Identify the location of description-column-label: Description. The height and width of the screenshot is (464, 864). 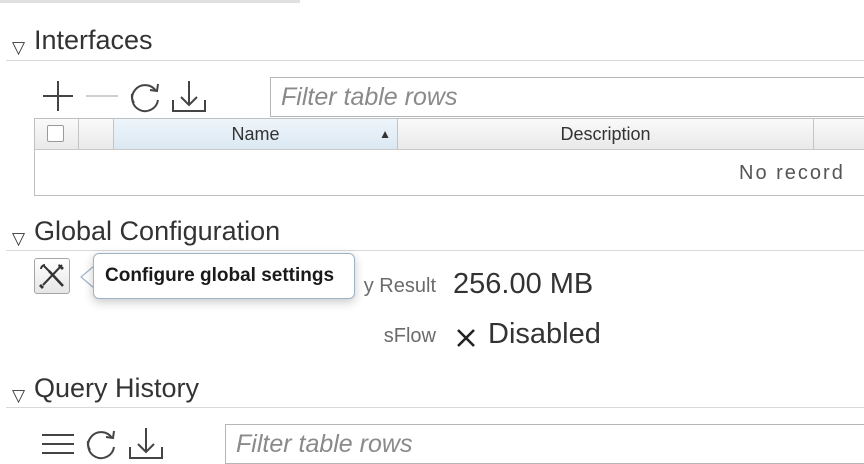
(605, 134).